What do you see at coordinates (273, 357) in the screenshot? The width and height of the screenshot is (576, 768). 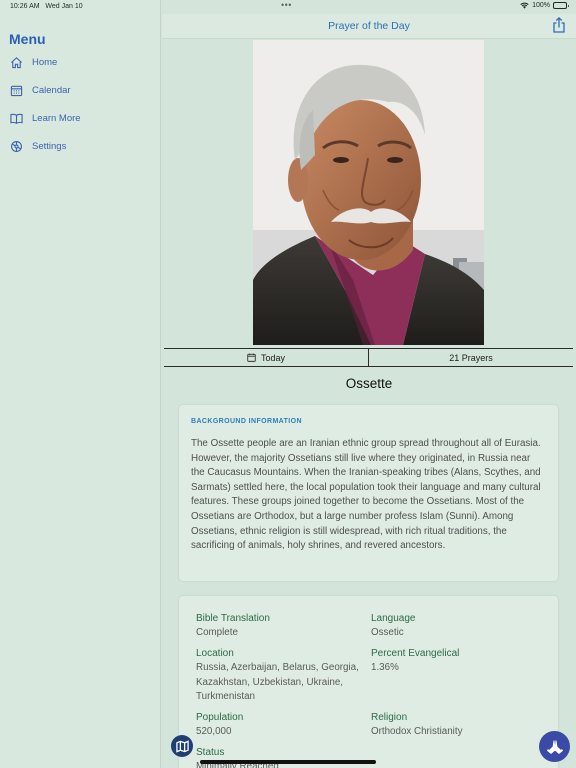 I see `tab-label: Today` at bounding box center [273, 357].